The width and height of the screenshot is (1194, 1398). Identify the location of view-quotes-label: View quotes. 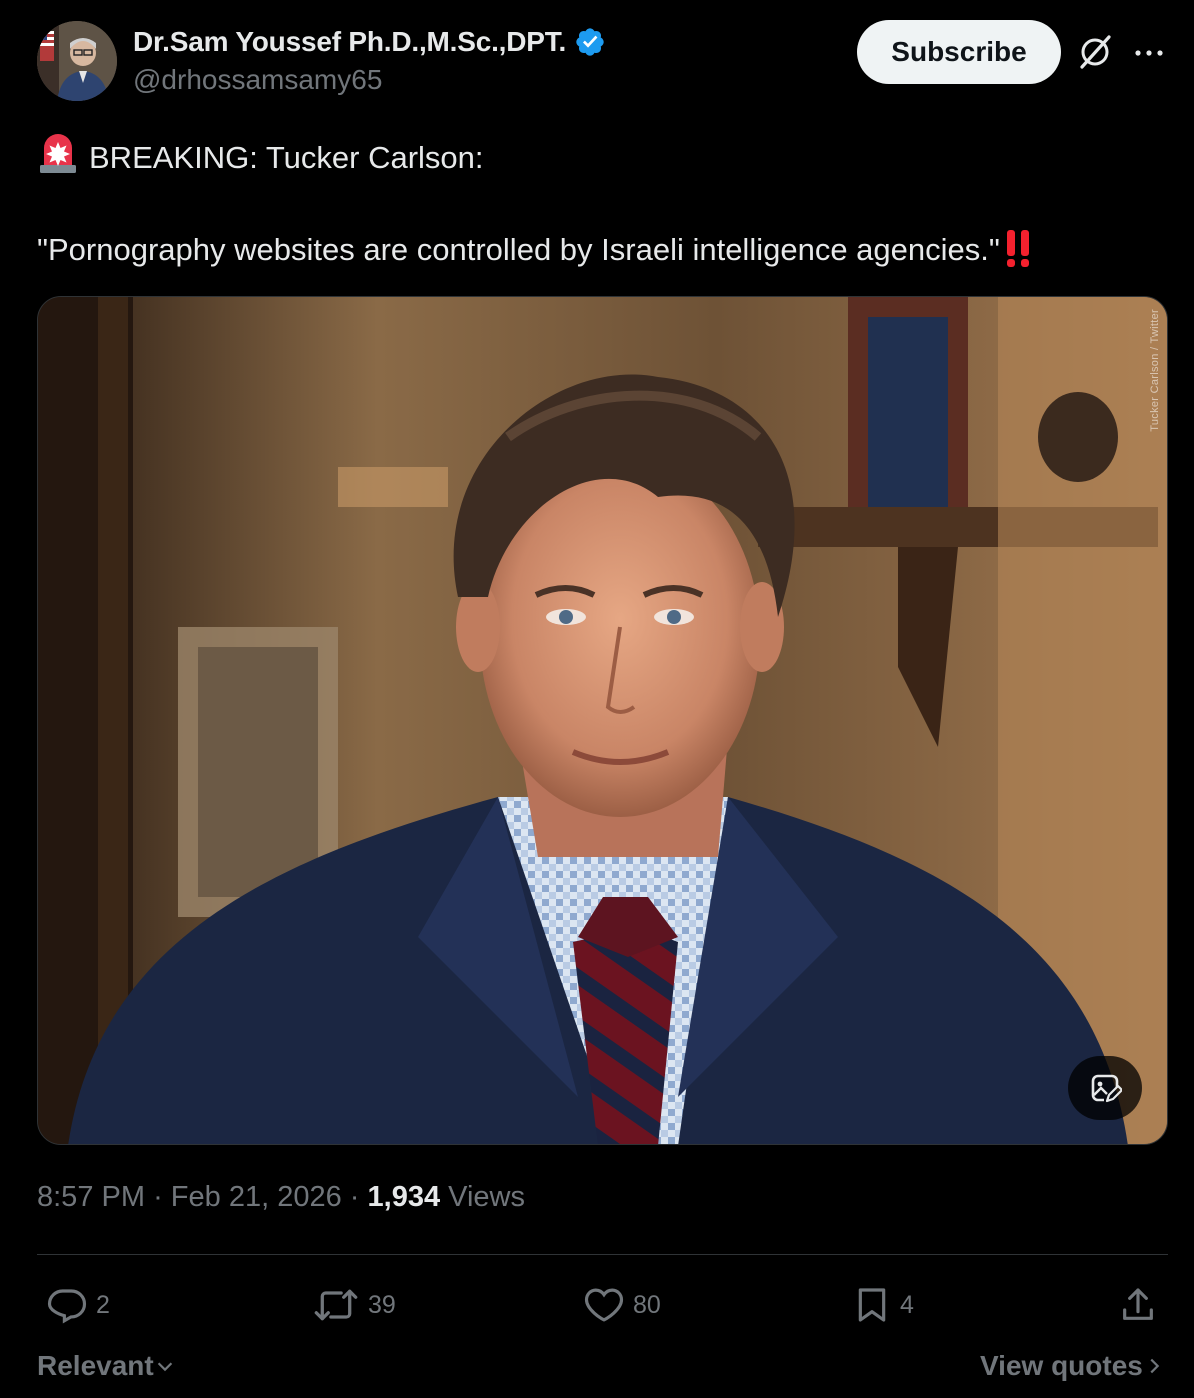
(1061, 1365).